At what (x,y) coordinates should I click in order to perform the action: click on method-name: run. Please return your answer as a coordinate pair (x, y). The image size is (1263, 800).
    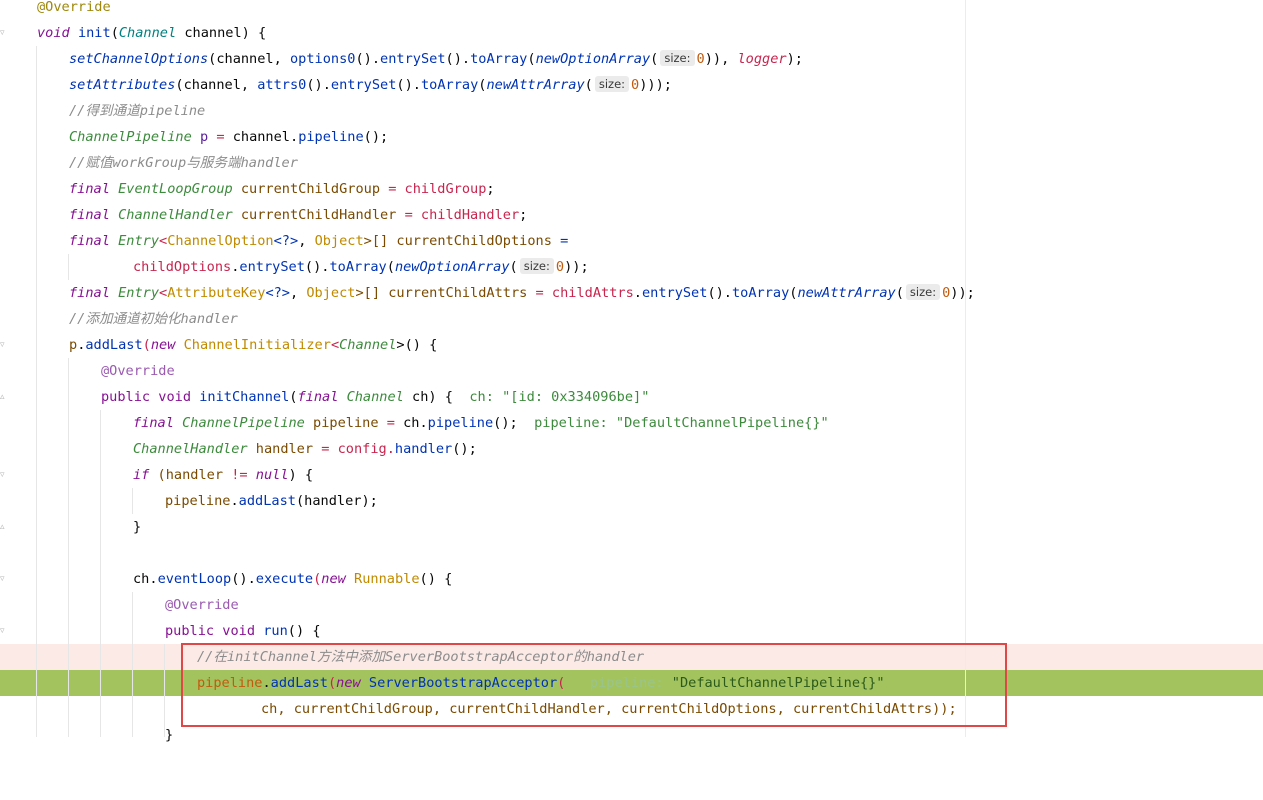
    Looking at the image, I should click on (275, 631).